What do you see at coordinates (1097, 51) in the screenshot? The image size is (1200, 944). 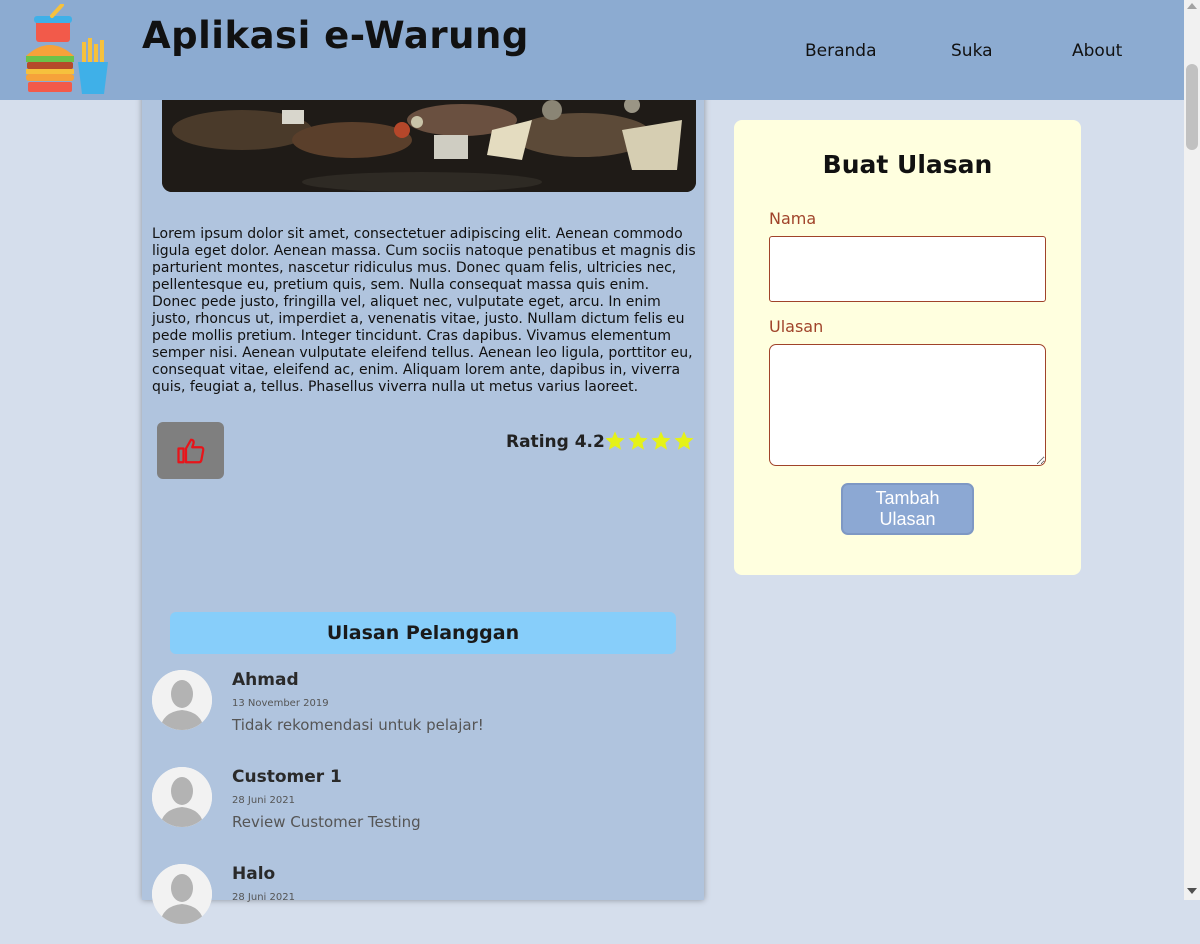 I see `nav-link-about: About` at bounding box center [1097, 51].